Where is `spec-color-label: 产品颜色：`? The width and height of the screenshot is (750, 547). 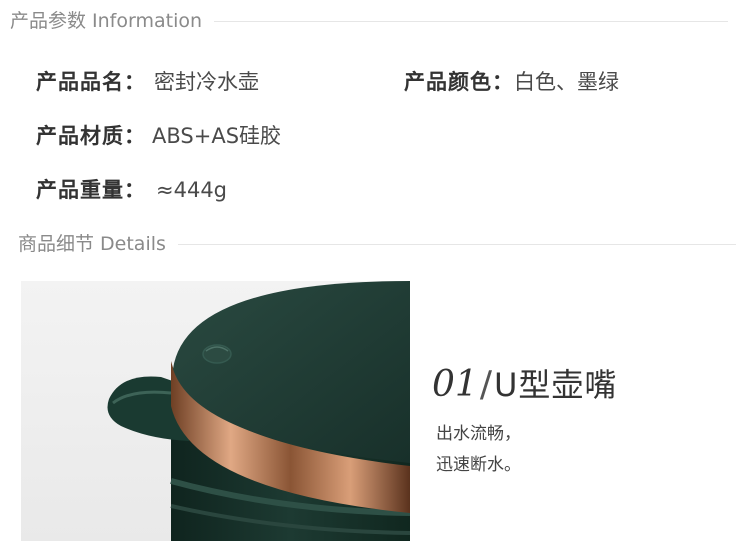 spec-color-label: 产品颜色： is located at coordinates (459, 82).